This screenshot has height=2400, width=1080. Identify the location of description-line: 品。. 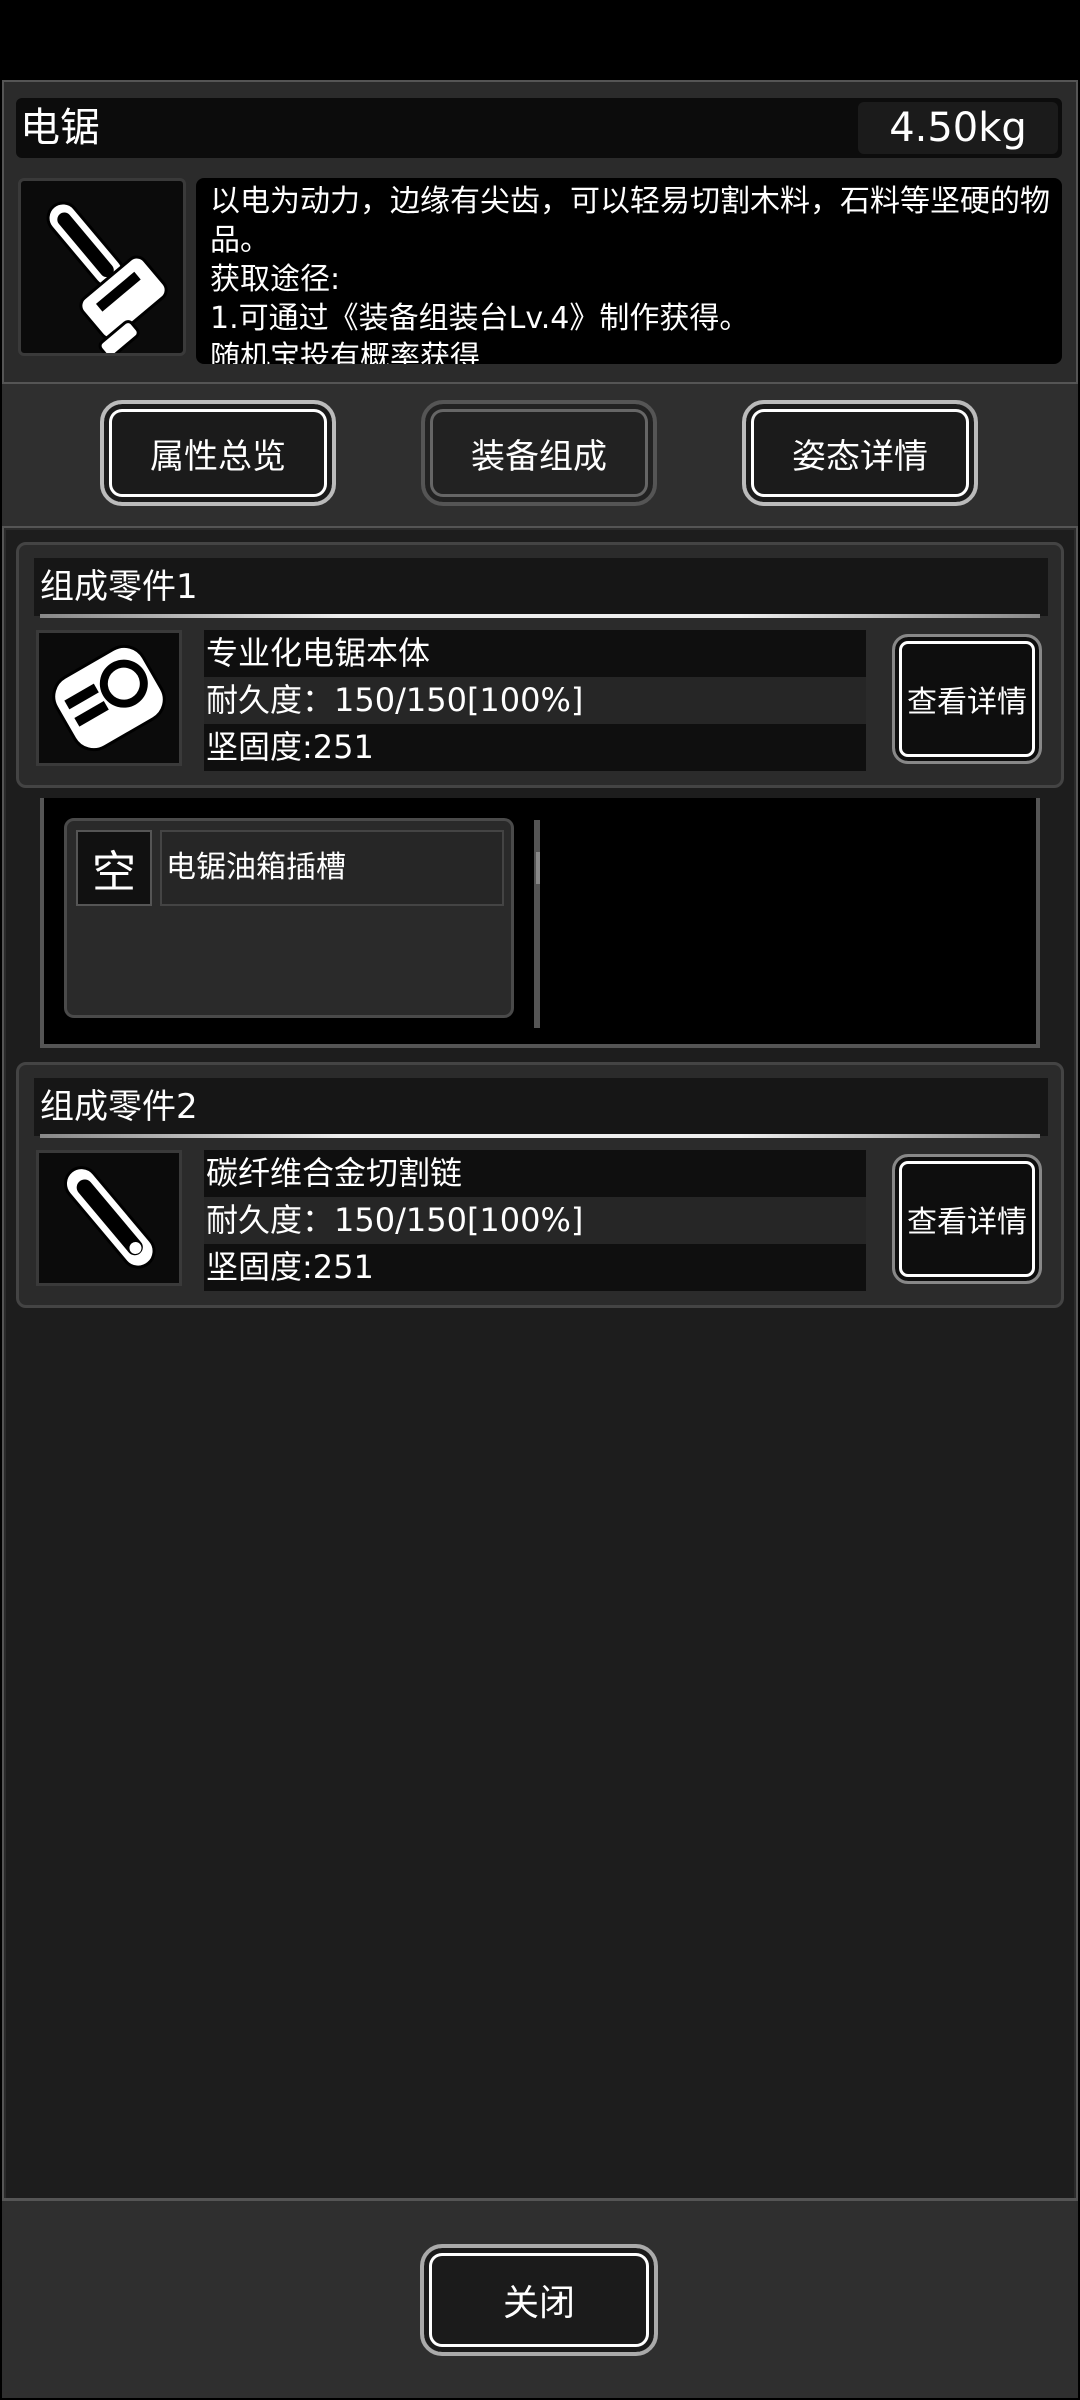
(240, 240).